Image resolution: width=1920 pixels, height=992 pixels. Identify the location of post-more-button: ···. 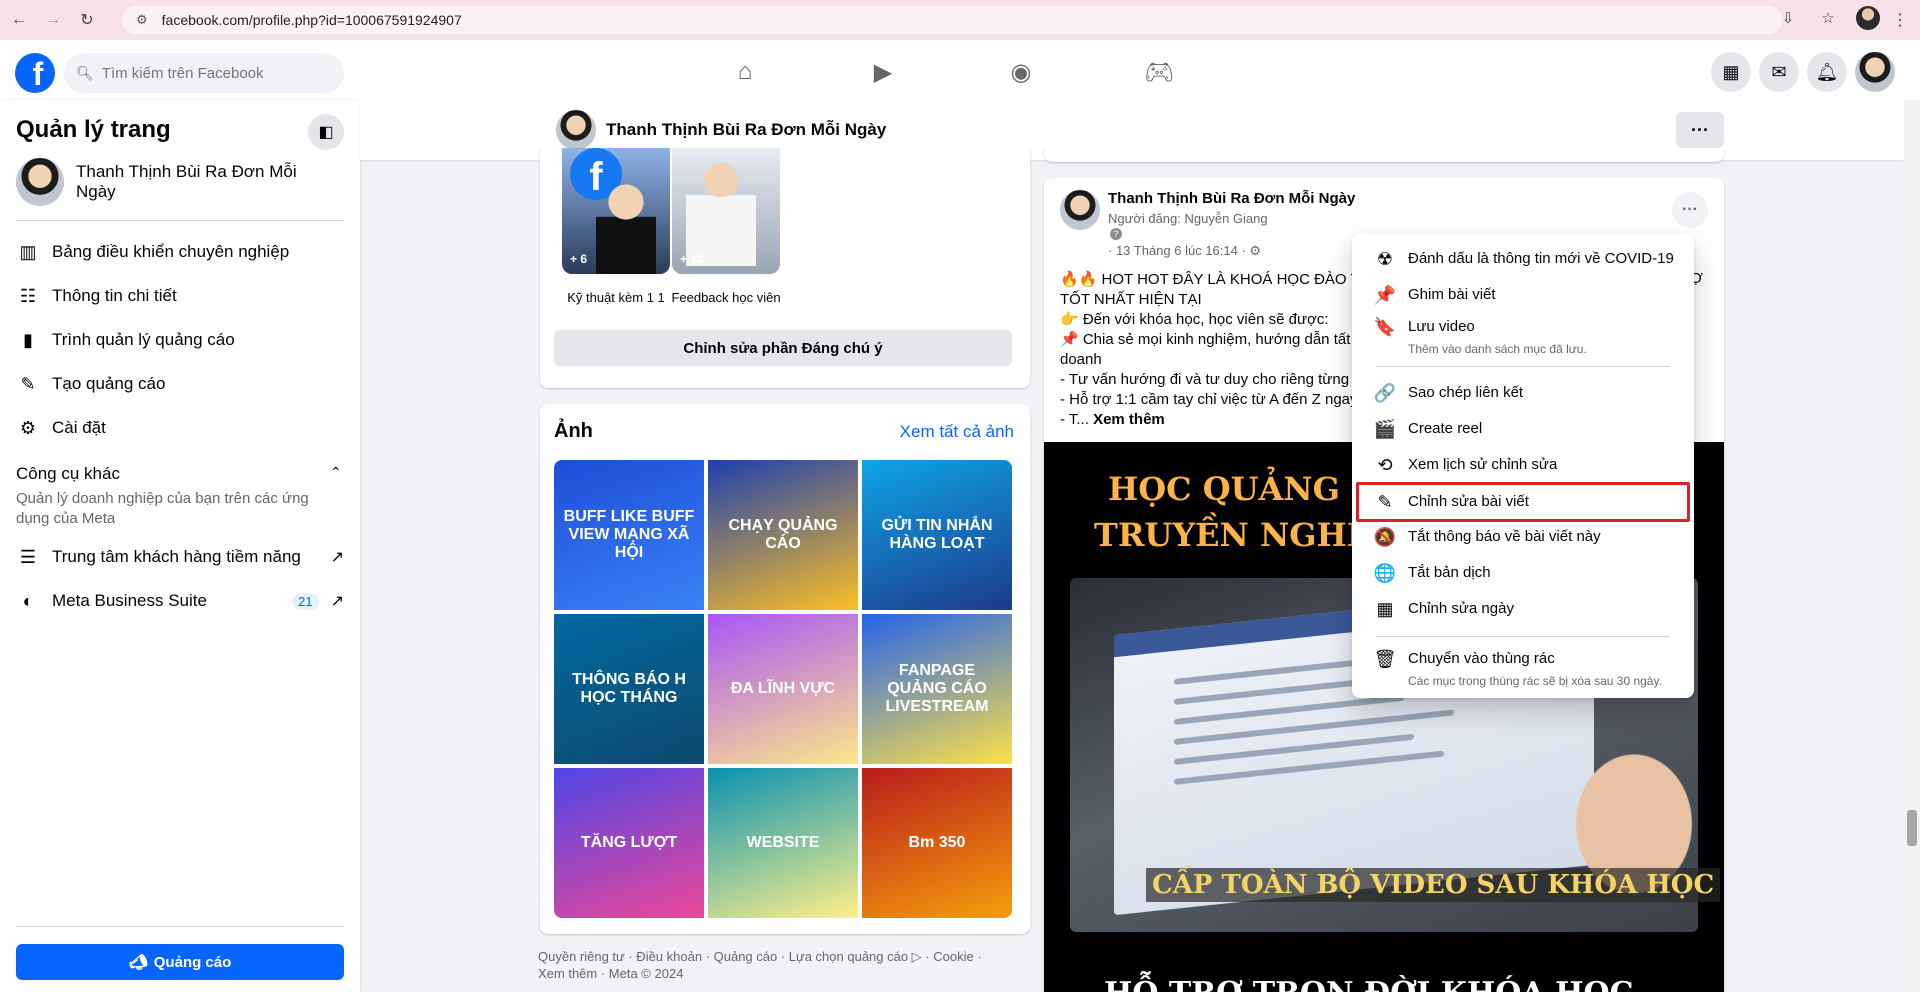
(1690, 210).